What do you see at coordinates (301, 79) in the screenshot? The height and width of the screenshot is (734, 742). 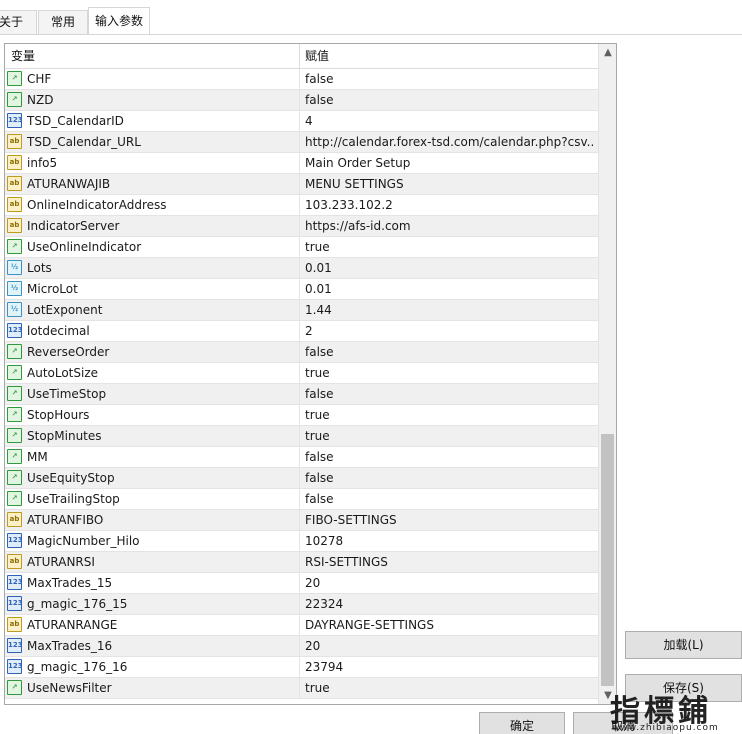 I see `table-row: ↗ CHF false` at bounding box center [301, 79].